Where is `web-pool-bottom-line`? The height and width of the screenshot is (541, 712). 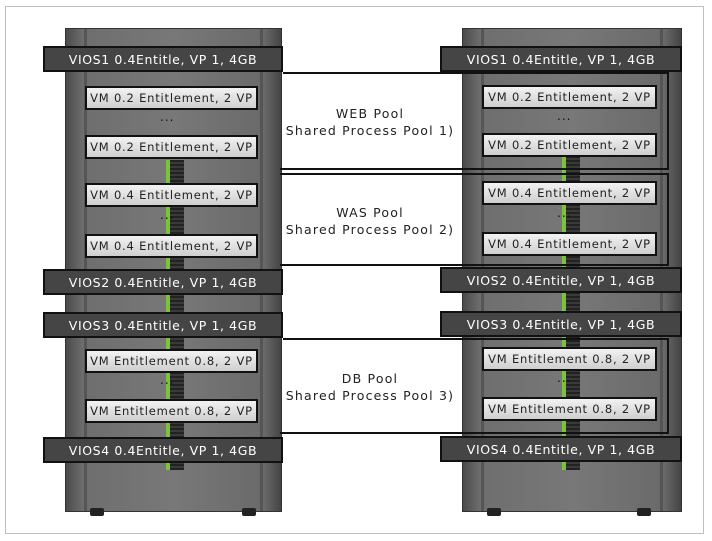 web-pool-bottom-line is located at coordinates (474, 169).